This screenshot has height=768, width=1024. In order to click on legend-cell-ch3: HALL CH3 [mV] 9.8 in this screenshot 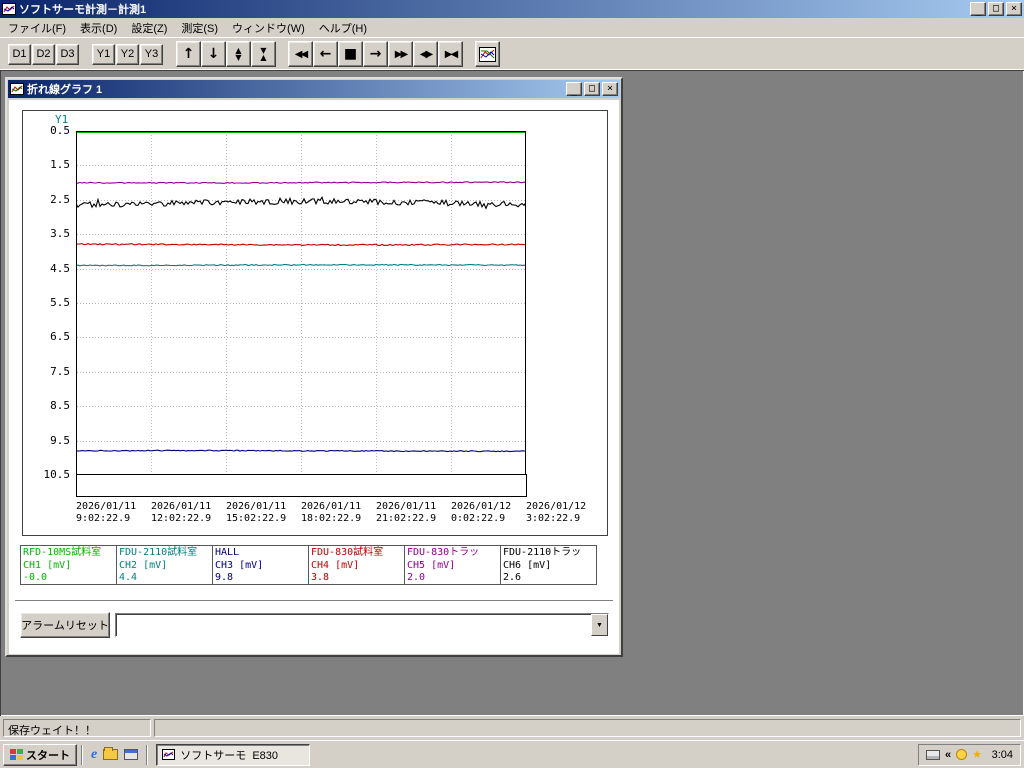, I will do `click(260, 565)`.